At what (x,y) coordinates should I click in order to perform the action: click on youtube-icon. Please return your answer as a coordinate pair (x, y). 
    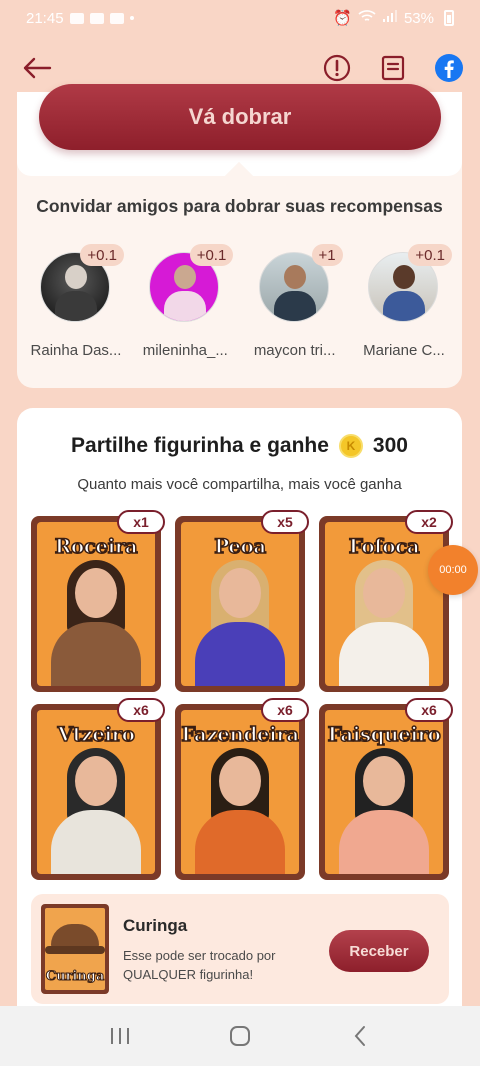
    Looking at the image, I should click on (96, 18).